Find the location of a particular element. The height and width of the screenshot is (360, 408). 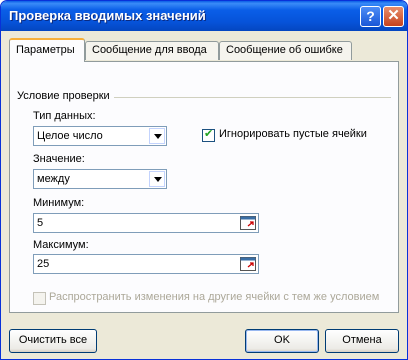

minimum-label: Минимум: is located at coordinates (59, 203).